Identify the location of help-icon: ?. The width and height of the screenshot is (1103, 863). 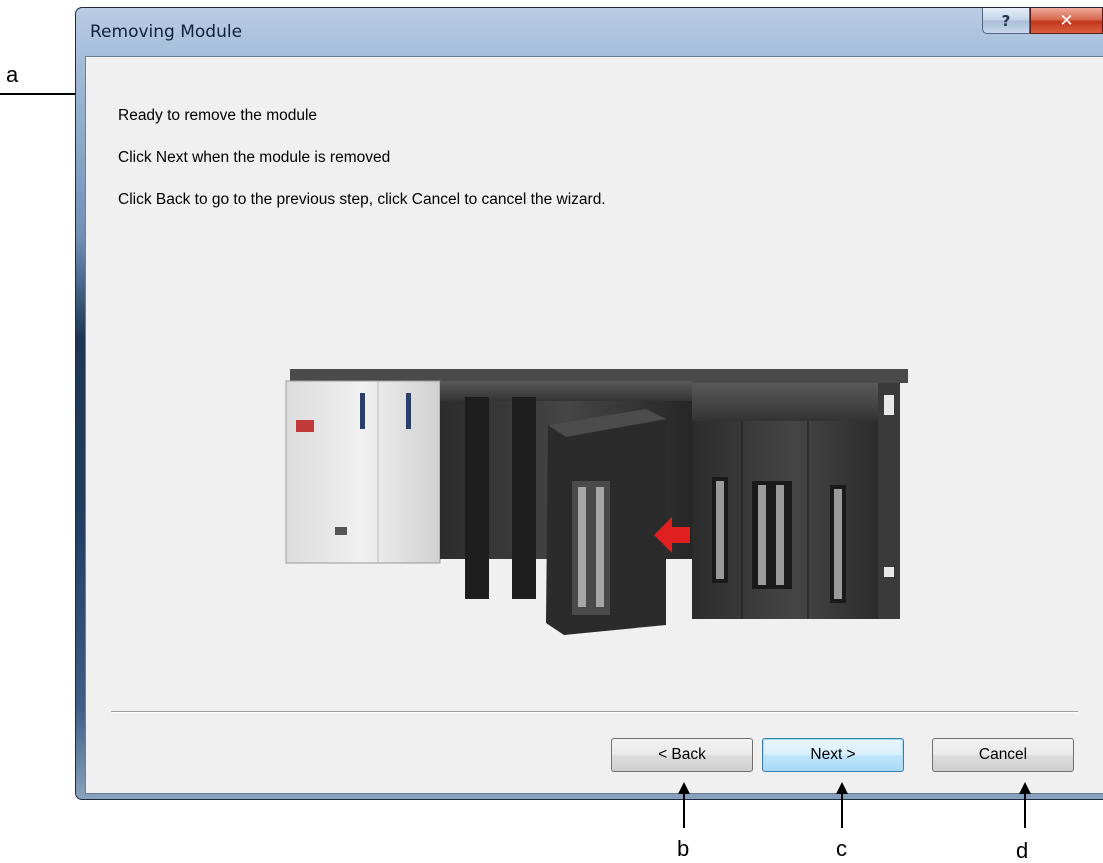
(1006, 20).